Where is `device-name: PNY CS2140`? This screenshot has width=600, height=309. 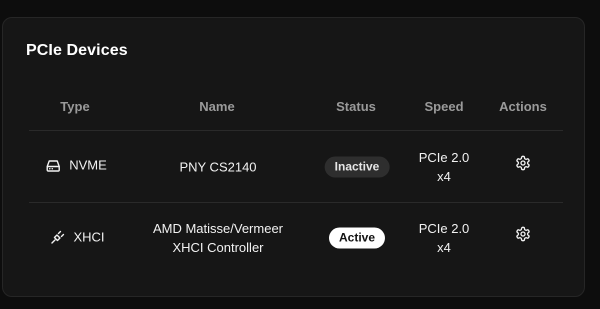 device-name: PNY CS2140 is located at coordinates (218, 167).